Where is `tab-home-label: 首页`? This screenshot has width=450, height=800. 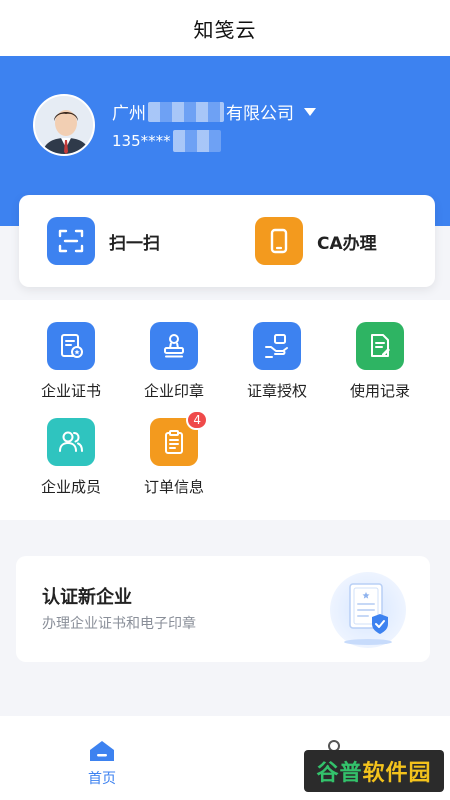 tab-home-label: 首页 is located at coordinates (102, 779).